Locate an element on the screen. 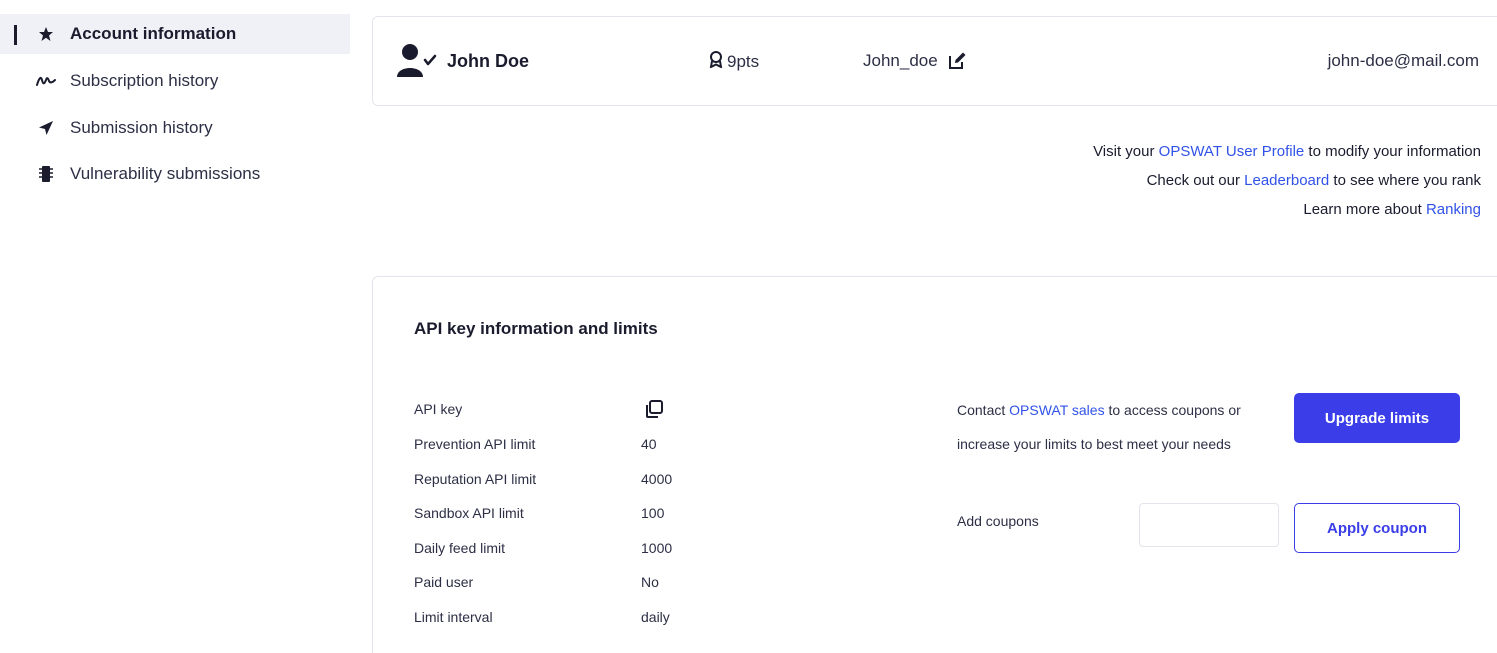  info-text: Check out our is located at coordinates (1195, 180).